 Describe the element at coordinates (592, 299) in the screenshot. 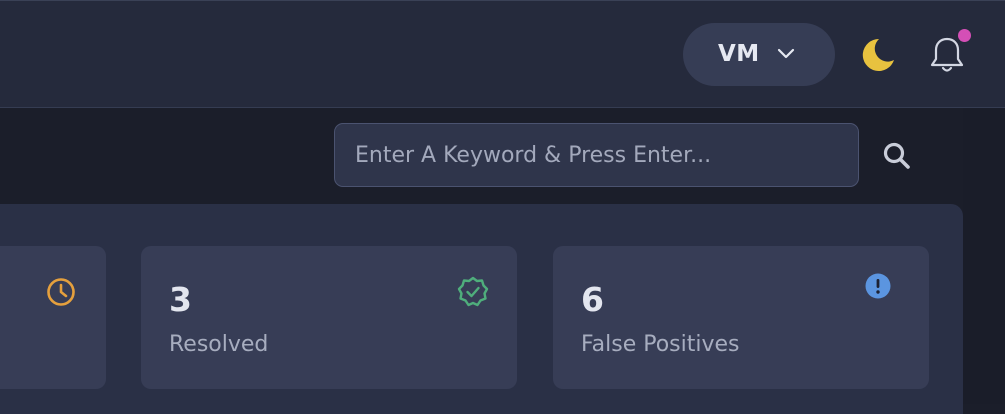

I see `false-positives-count: 6` at that location.